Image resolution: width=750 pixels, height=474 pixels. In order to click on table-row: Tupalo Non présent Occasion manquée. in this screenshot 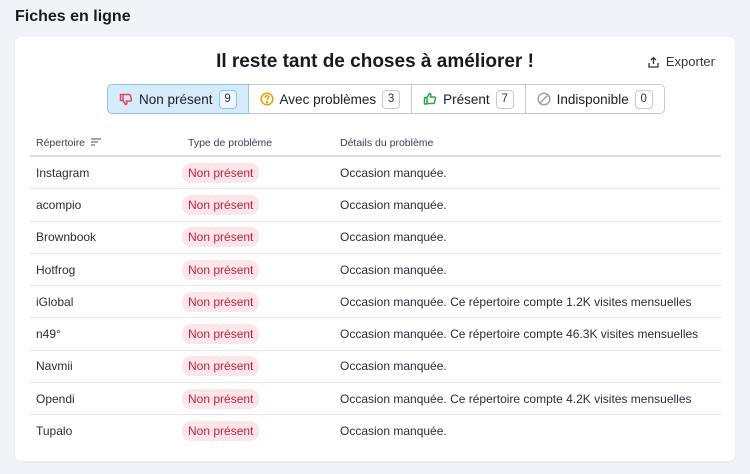, I will do `click(375, 430)`.